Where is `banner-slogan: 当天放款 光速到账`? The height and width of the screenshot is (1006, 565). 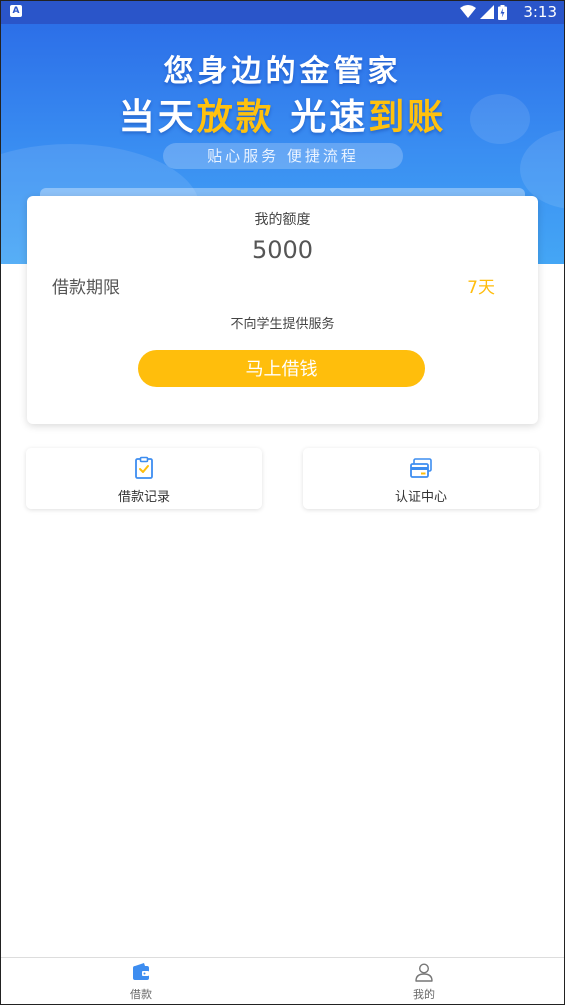
banner-slogan: 当天放款 光速到账 is located at coordinates (282, 114).